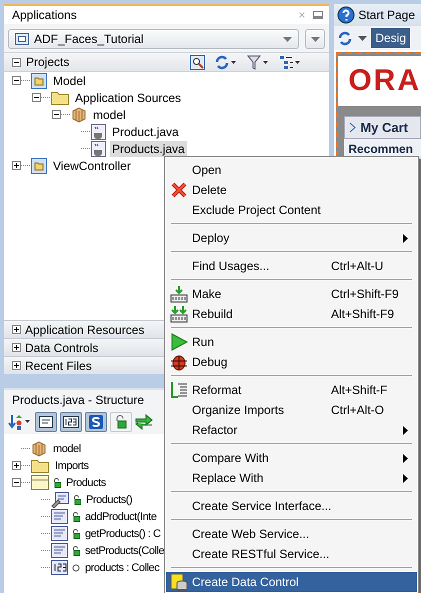 This screenshot has width=421, height=593. What do you see at coordinates (384, 81) in the screenshot?
I see `logo: ORA` at bounding box center [384, 81].